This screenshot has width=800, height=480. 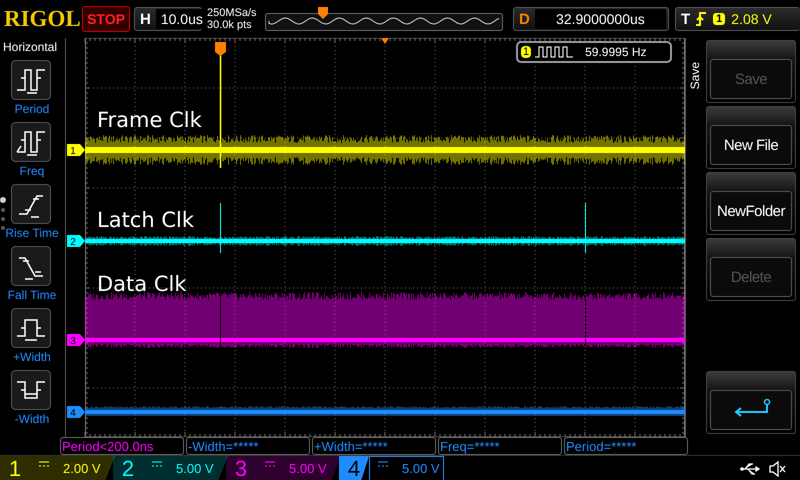 I want to click on memory-depth: 30.0k pts, so click(x=230, y=25).